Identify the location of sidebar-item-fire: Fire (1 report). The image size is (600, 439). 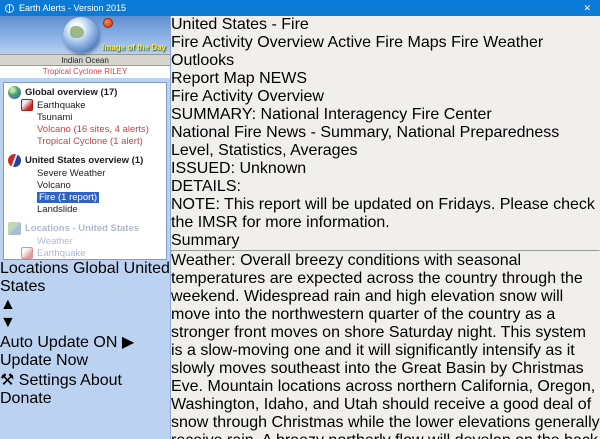
(85, 197).